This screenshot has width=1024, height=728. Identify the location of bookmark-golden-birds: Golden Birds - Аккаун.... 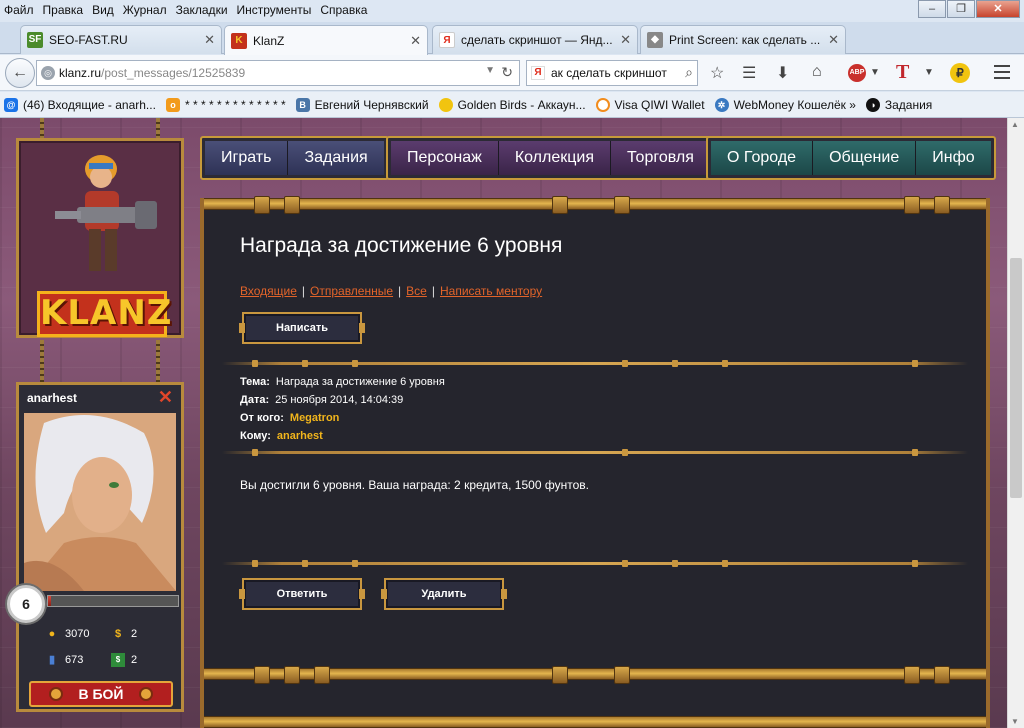
(512, 104).